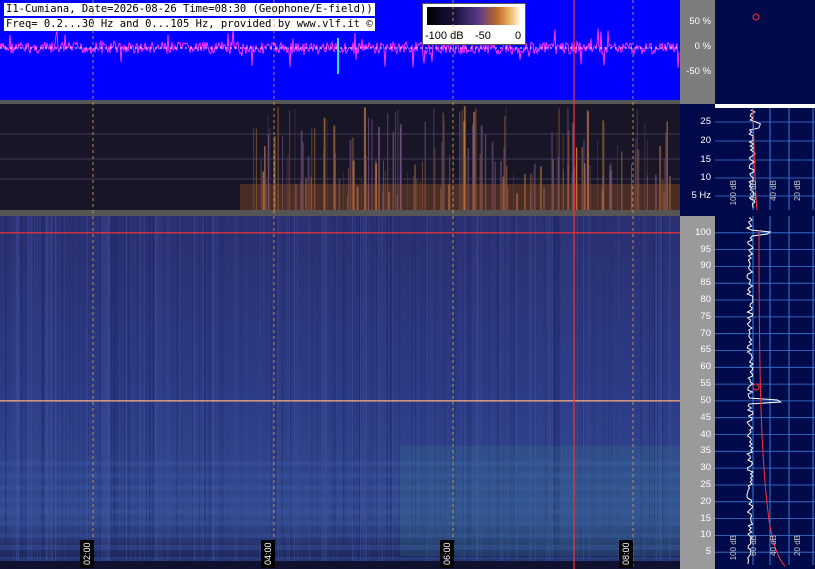  What do you see at coordinates (708, 552) in the screenshot?
I see `slf-tick: 5` at bounding box center [708, 552].